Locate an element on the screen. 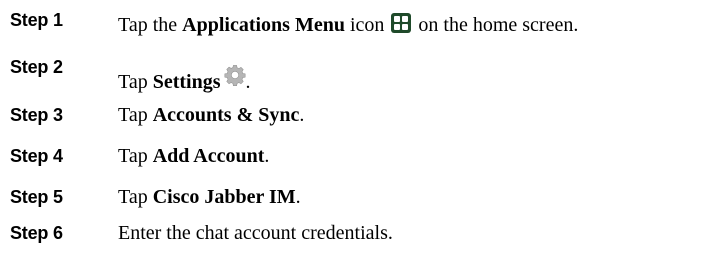 This screenshot has width=715, height=253. step-label: Step 2 is located at coordinates (36, 67).